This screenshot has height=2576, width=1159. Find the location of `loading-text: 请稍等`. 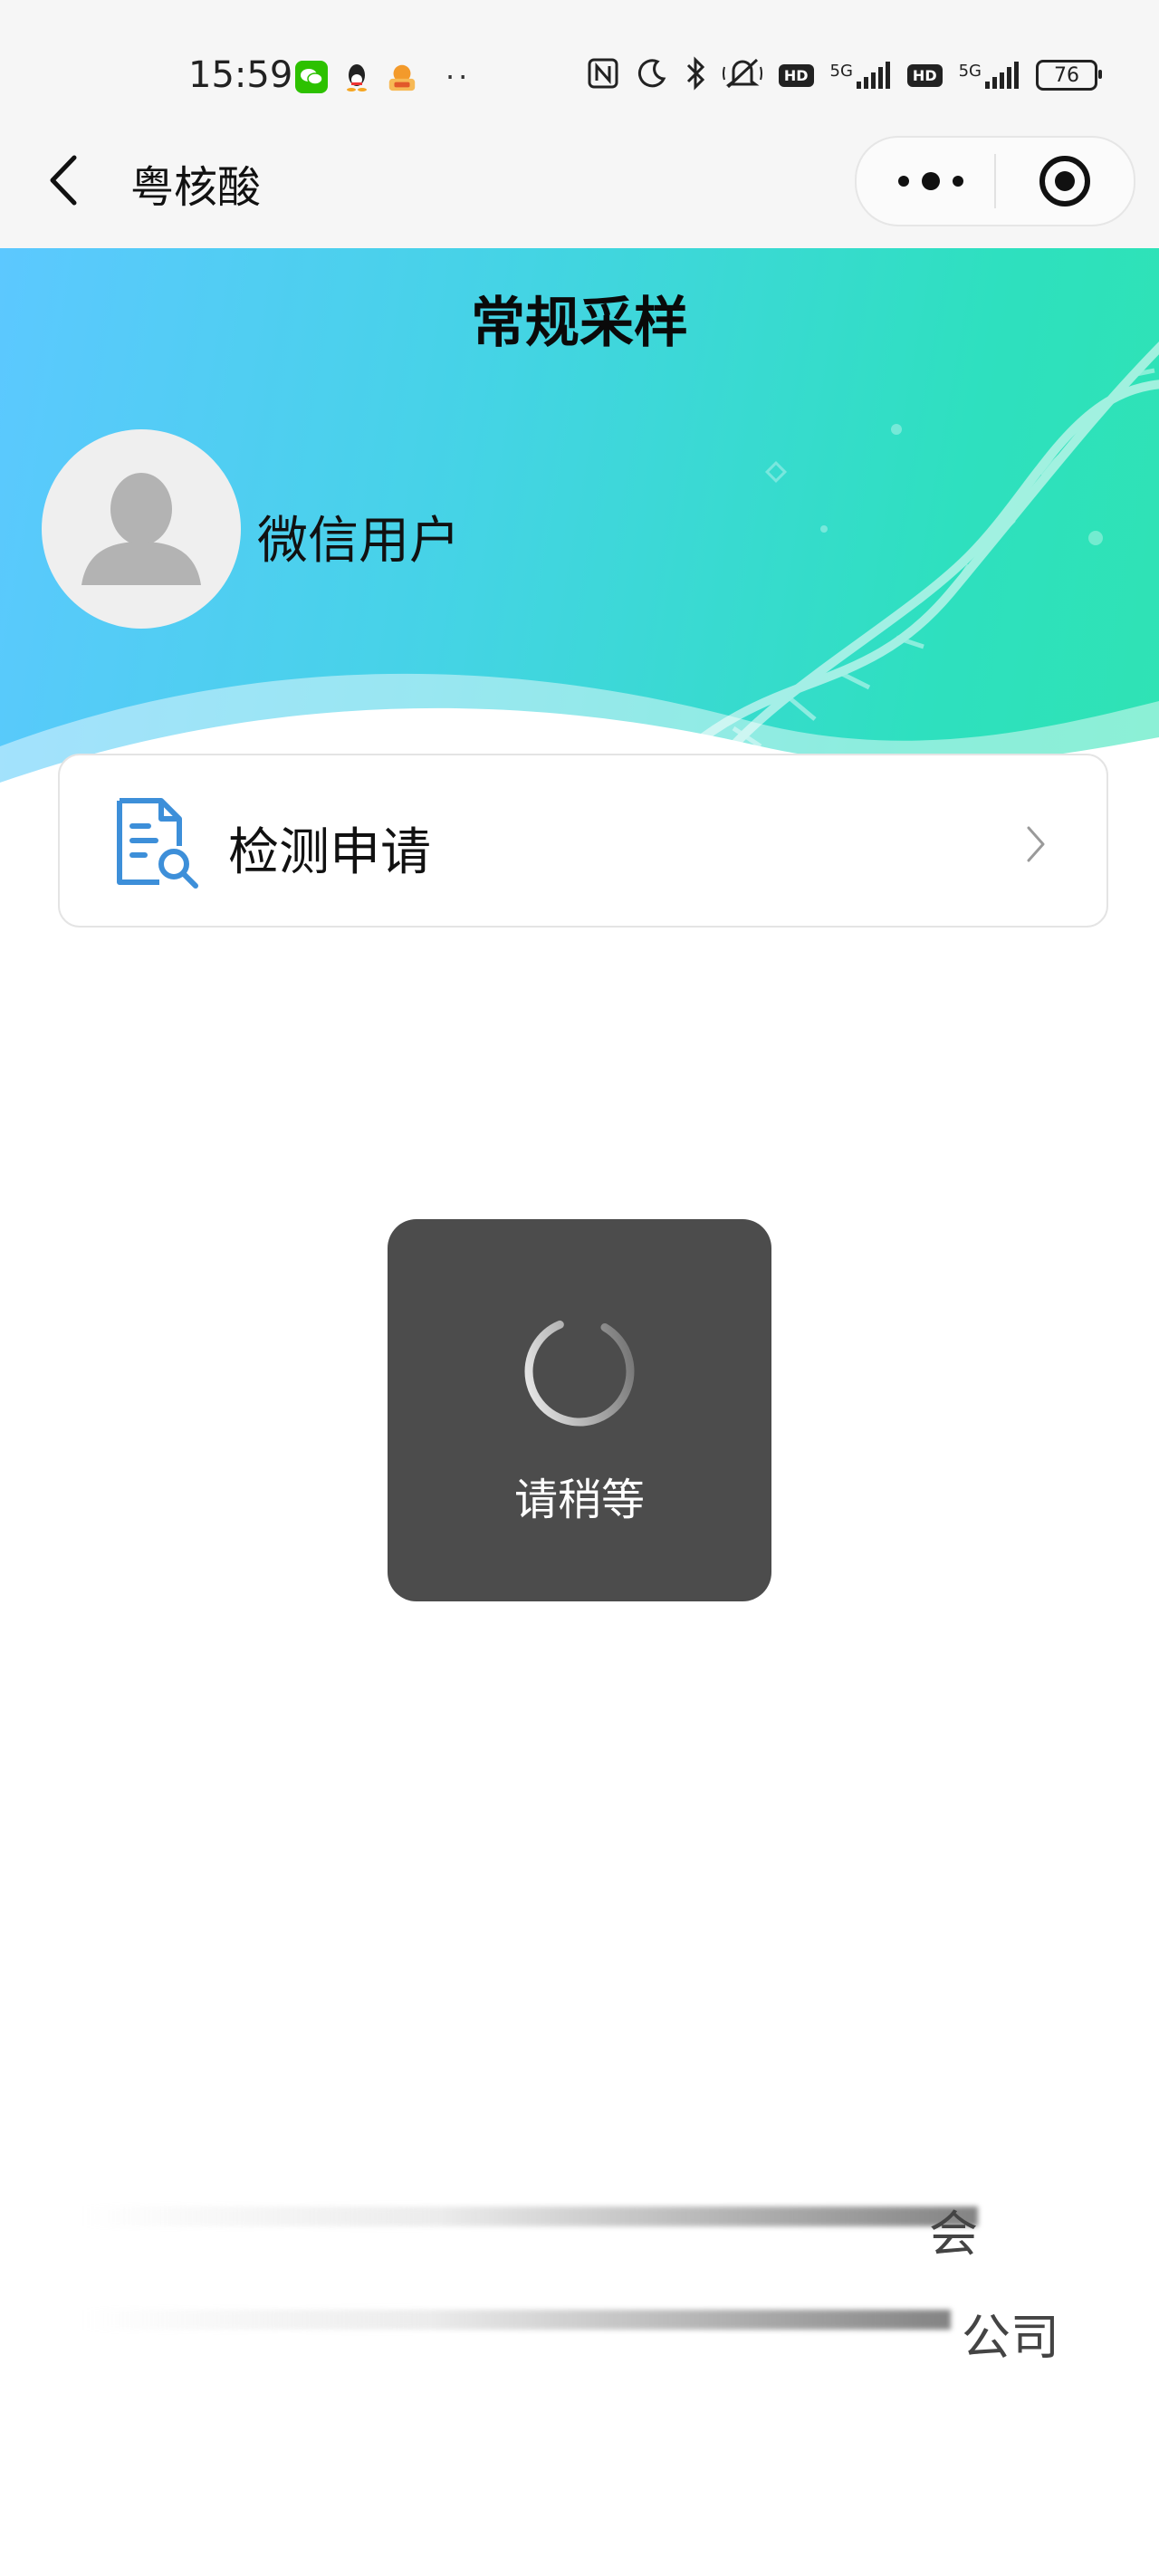

loading-text: 请稍等 is located at coordinates (579, 1500).